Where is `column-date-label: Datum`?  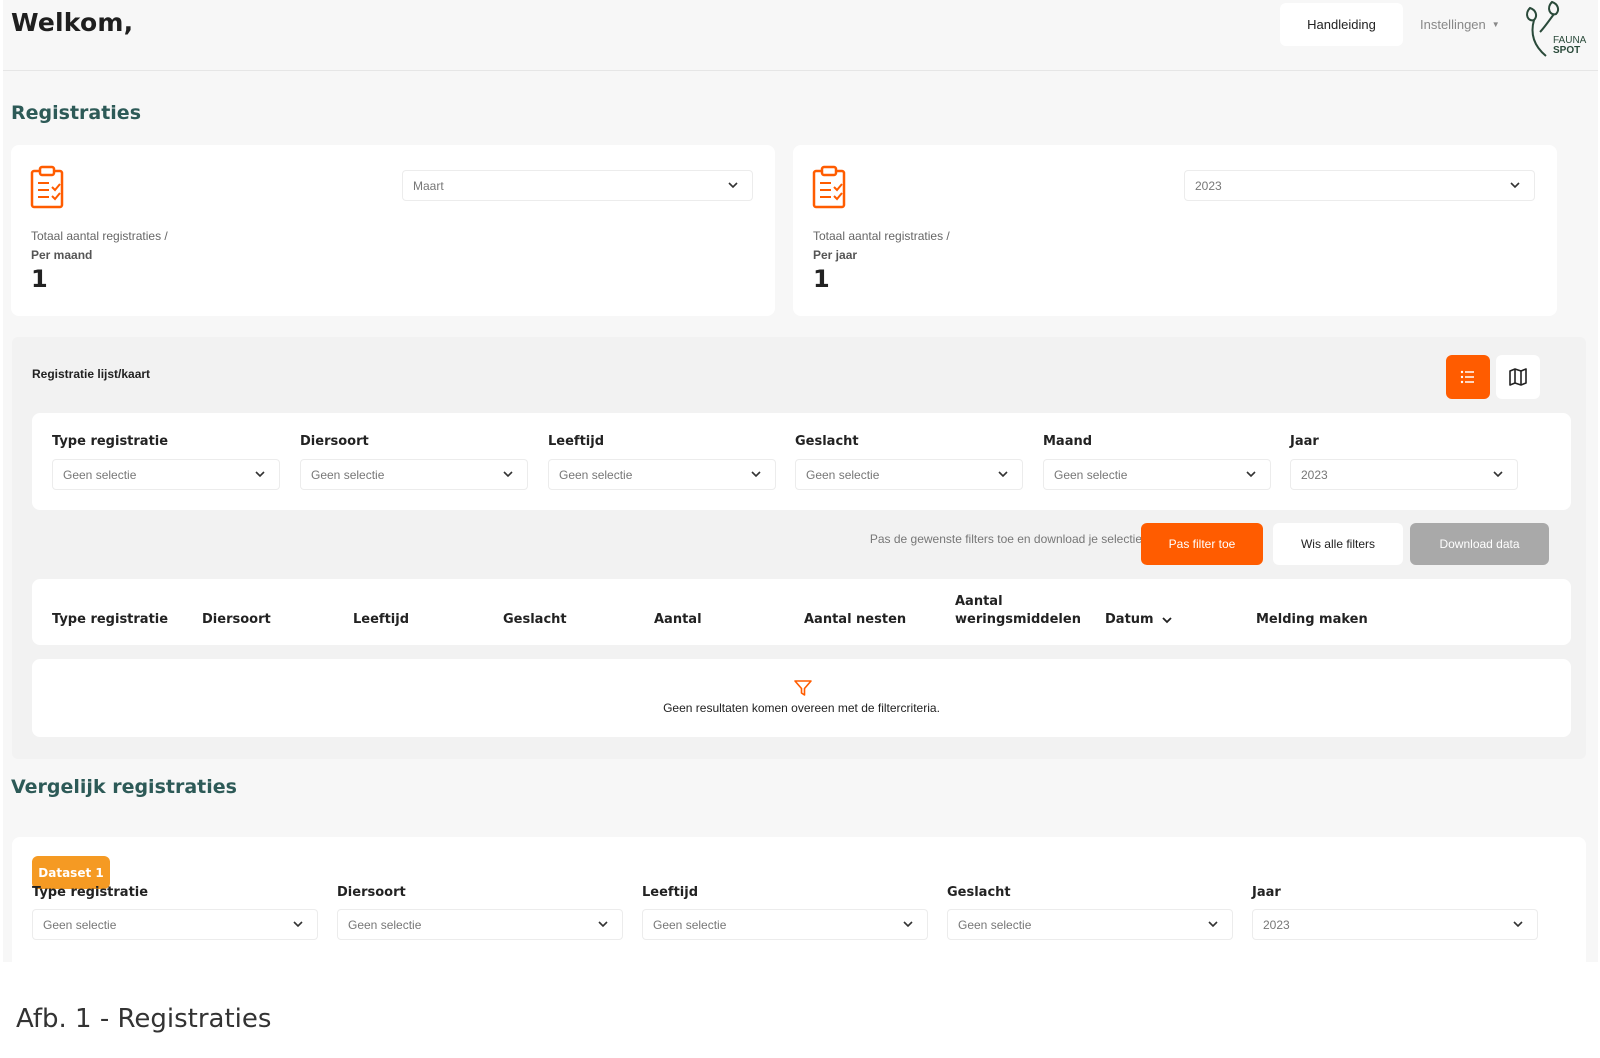
column-date-label: Datum is located at coordinates (1129, 619).